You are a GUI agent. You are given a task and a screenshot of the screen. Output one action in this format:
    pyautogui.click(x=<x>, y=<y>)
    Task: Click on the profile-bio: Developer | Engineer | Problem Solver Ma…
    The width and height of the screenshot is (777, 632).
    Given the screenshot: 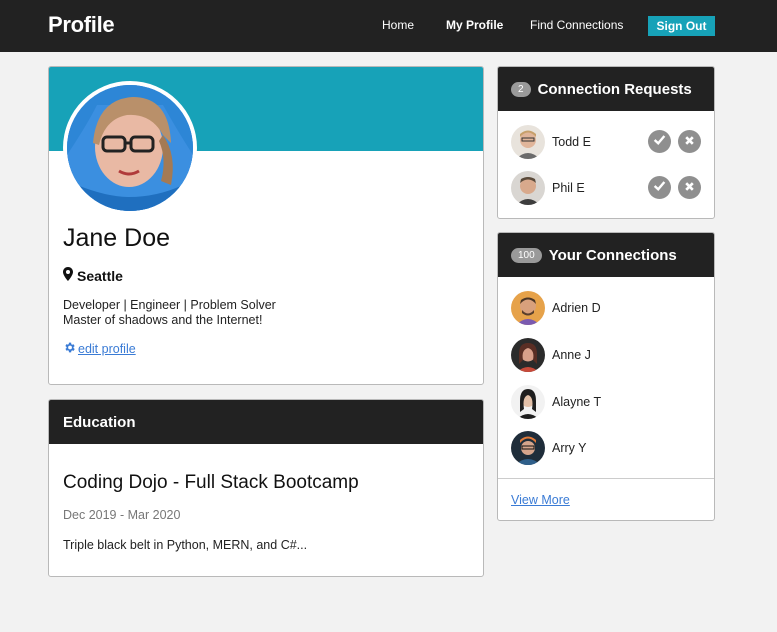 What is the action you would take?
    pyautogui.click(x=169, y=313)
    